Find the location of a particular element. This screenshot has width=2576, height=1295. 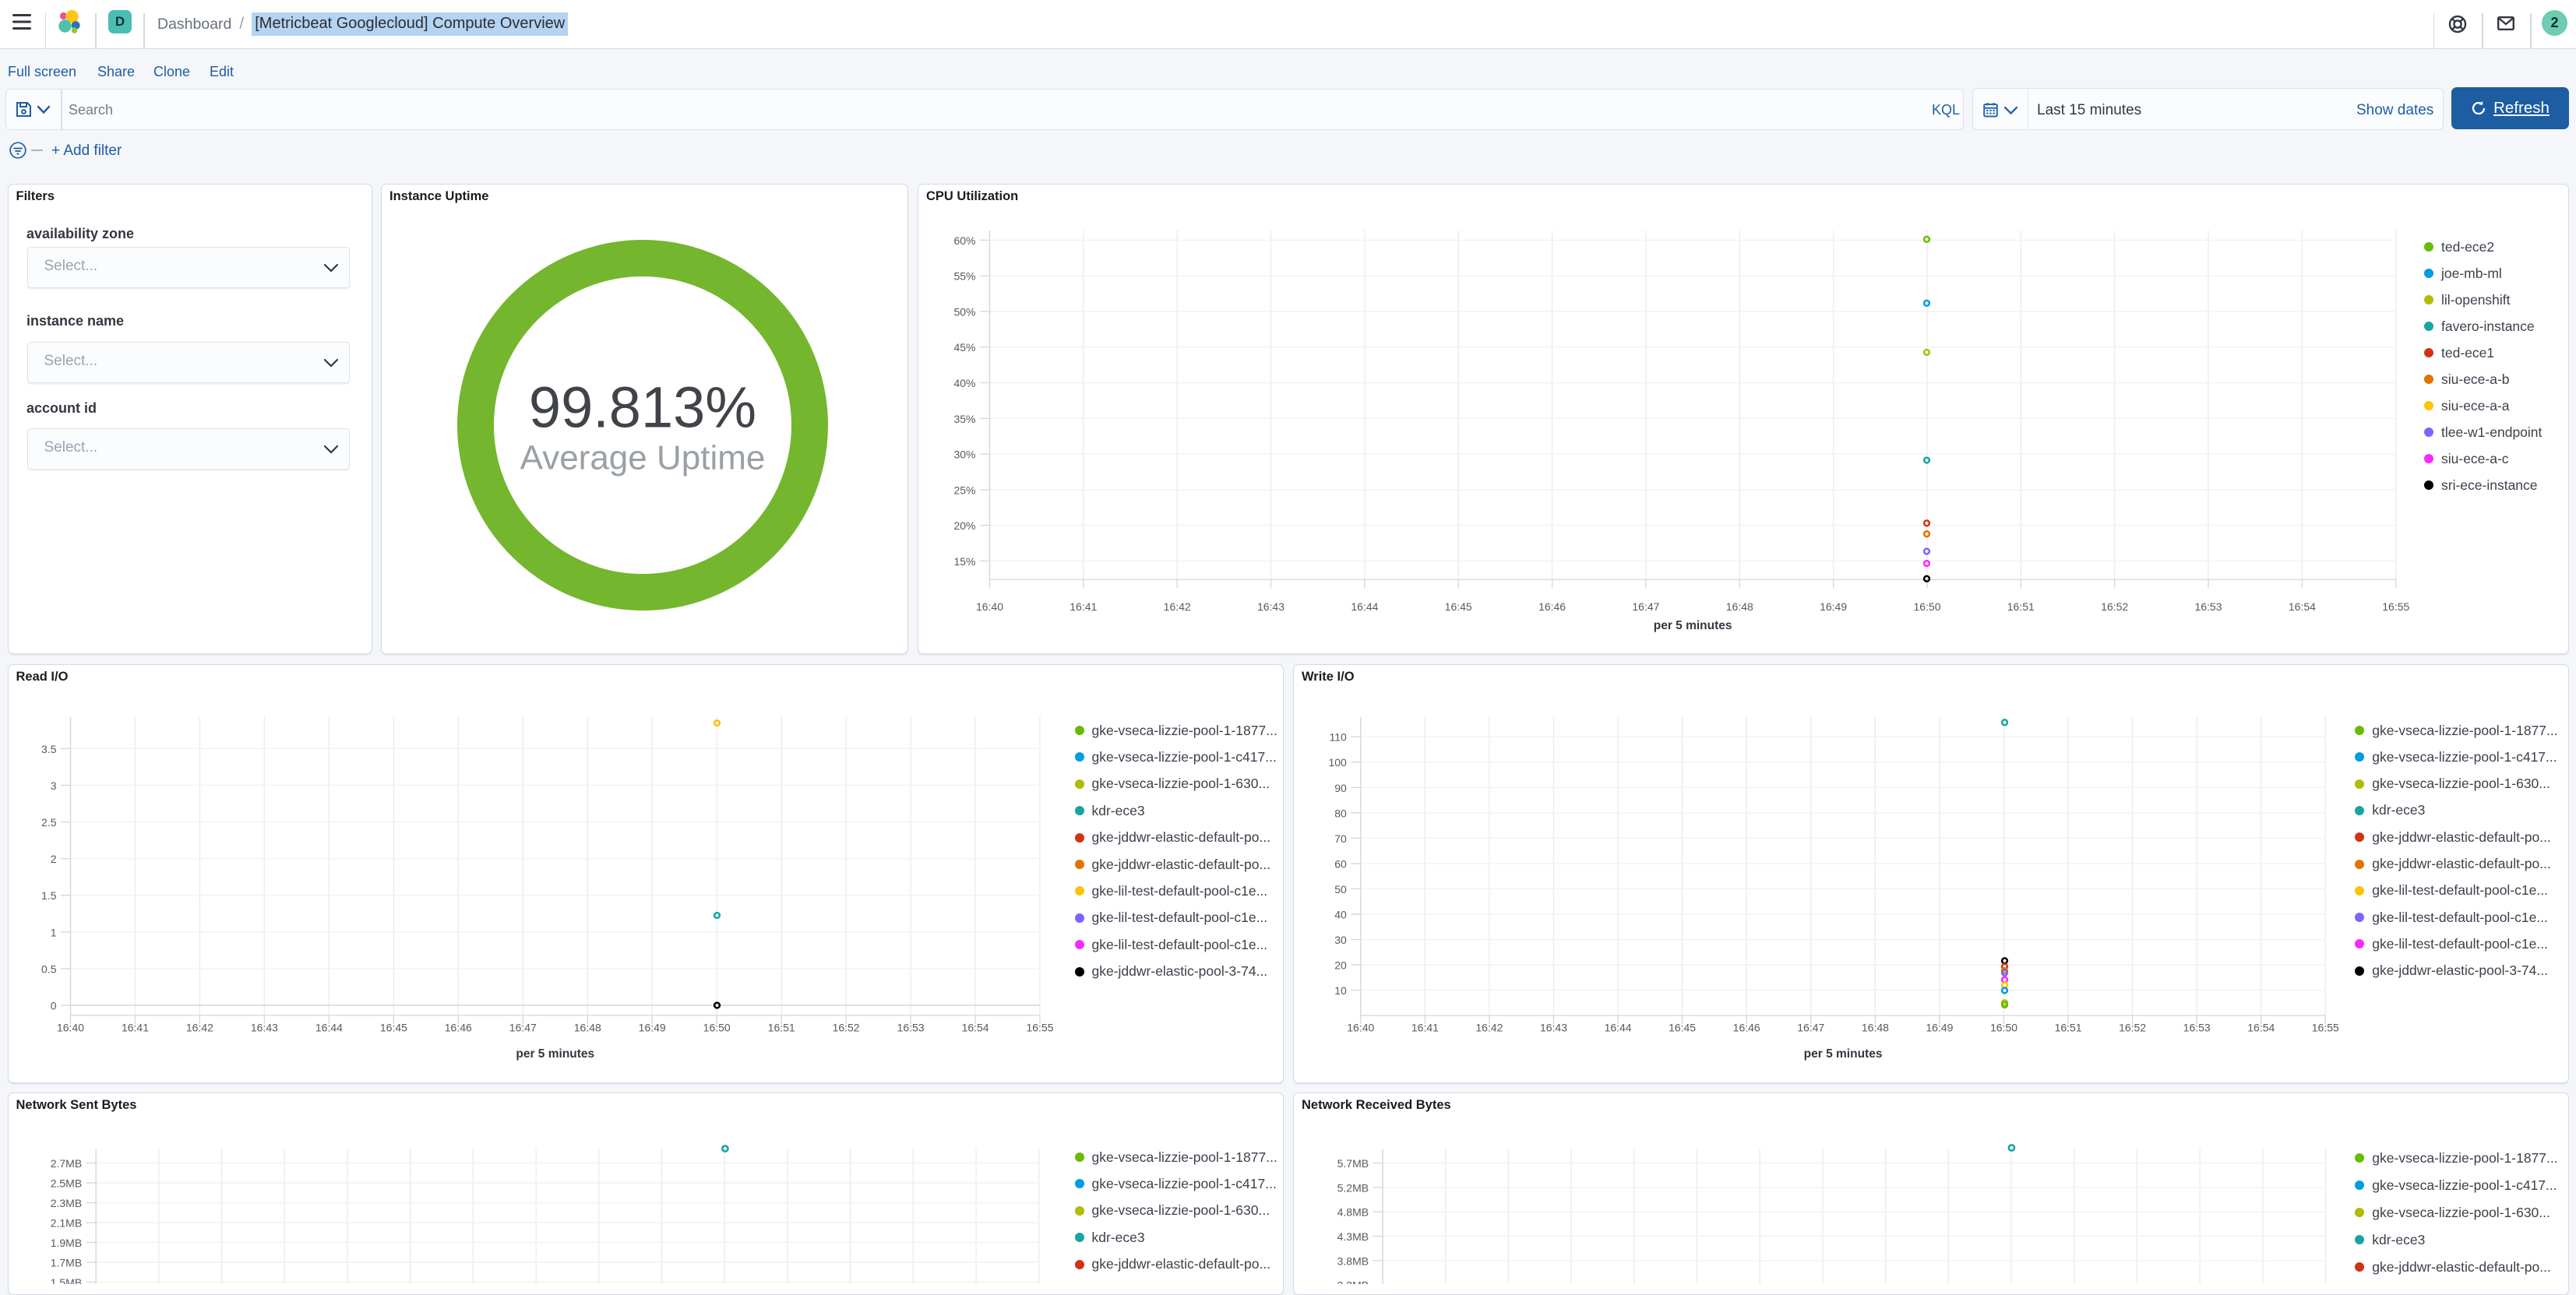

svg-text: 35% is located at coordinates (964, 419).